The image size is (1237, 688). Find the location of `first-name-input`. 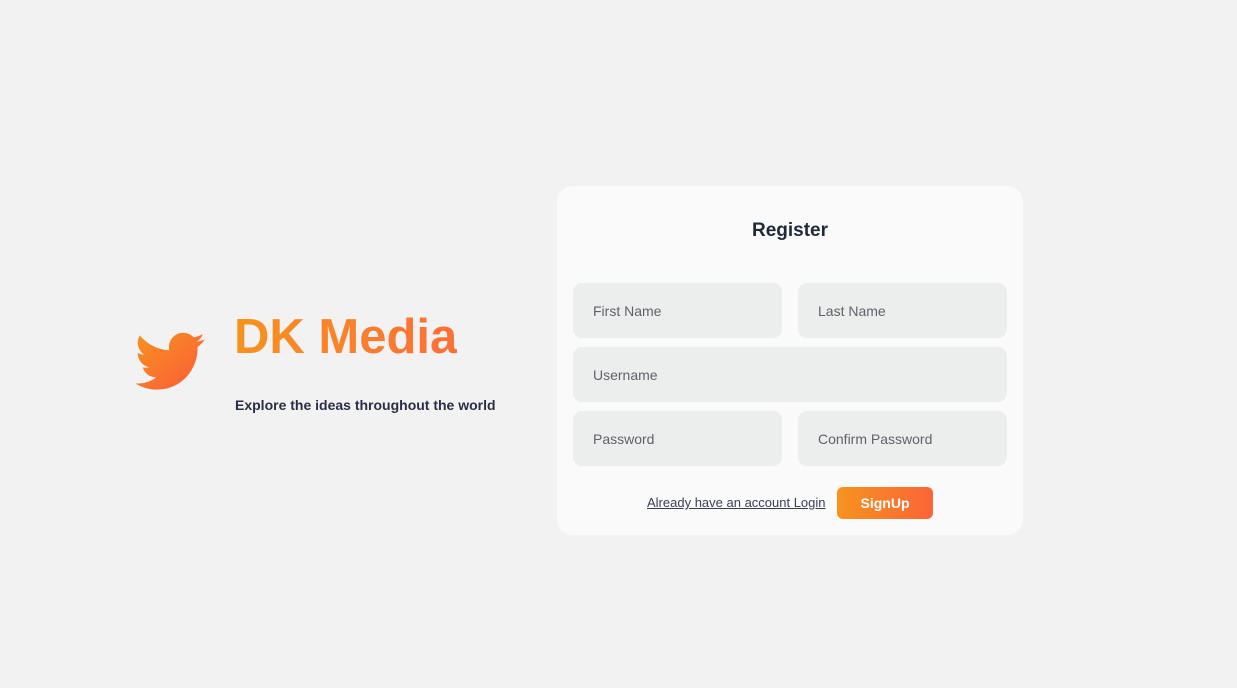

first-name-input is located at coordinates (677, 310).